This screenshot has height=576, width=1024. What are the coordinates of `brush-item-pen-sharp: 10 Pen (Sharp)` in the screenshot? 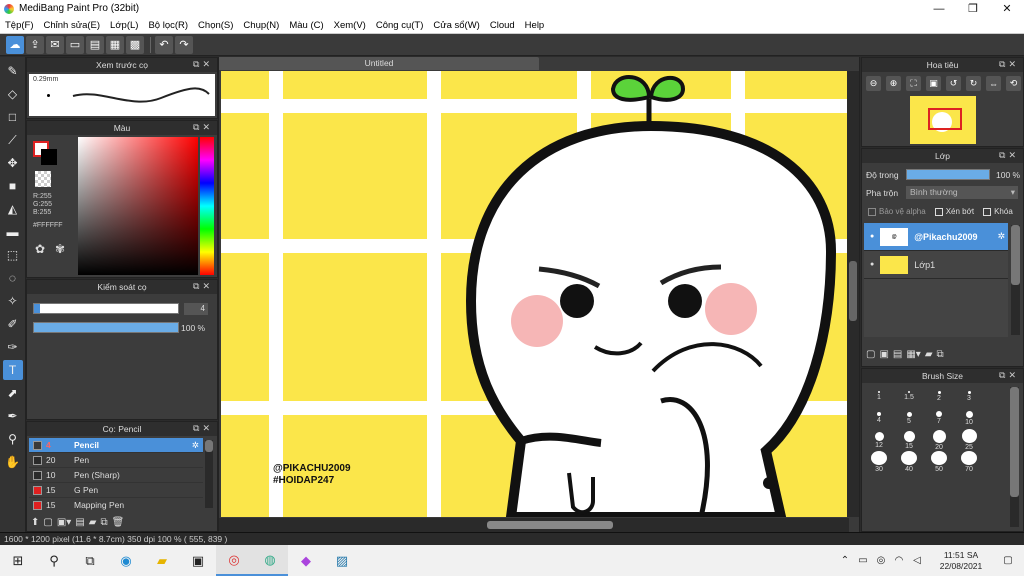 It's located at (116, 475).